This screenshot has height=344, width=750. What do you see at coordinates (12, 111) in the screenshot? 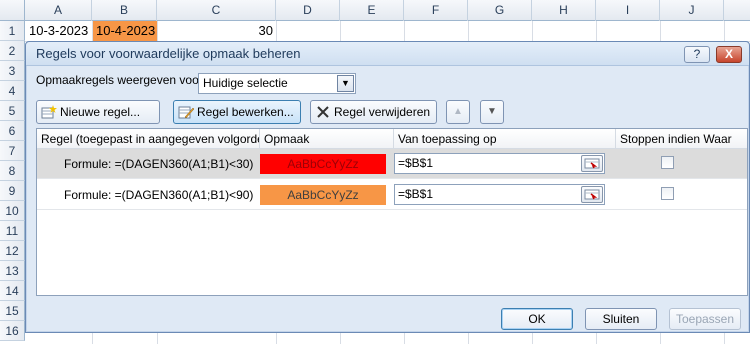
I see `row-header-5: 5` at bounding box center [12, 111].